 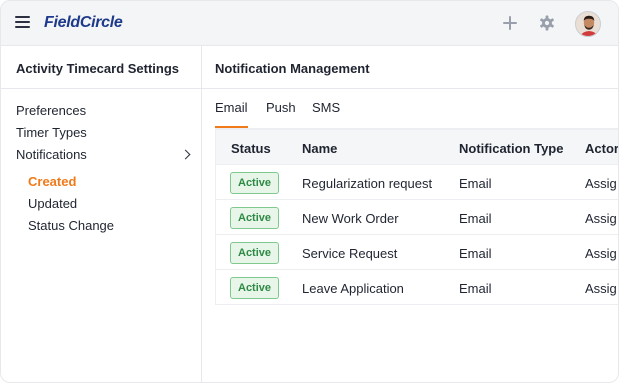 What do you see at coordinates (410, 88) in the screenshot?
I see `main-divider` at bounding box center [410, 88].